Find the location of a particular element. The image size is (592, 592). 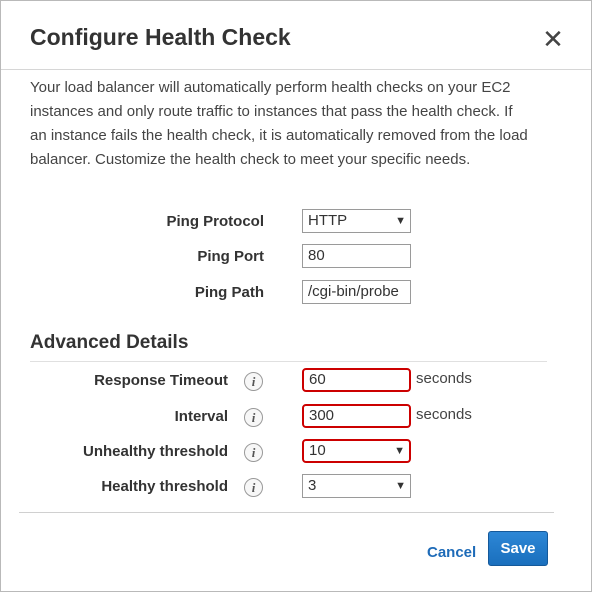

dialog-title: Configure Health Check is located at coordinates (160, 37).